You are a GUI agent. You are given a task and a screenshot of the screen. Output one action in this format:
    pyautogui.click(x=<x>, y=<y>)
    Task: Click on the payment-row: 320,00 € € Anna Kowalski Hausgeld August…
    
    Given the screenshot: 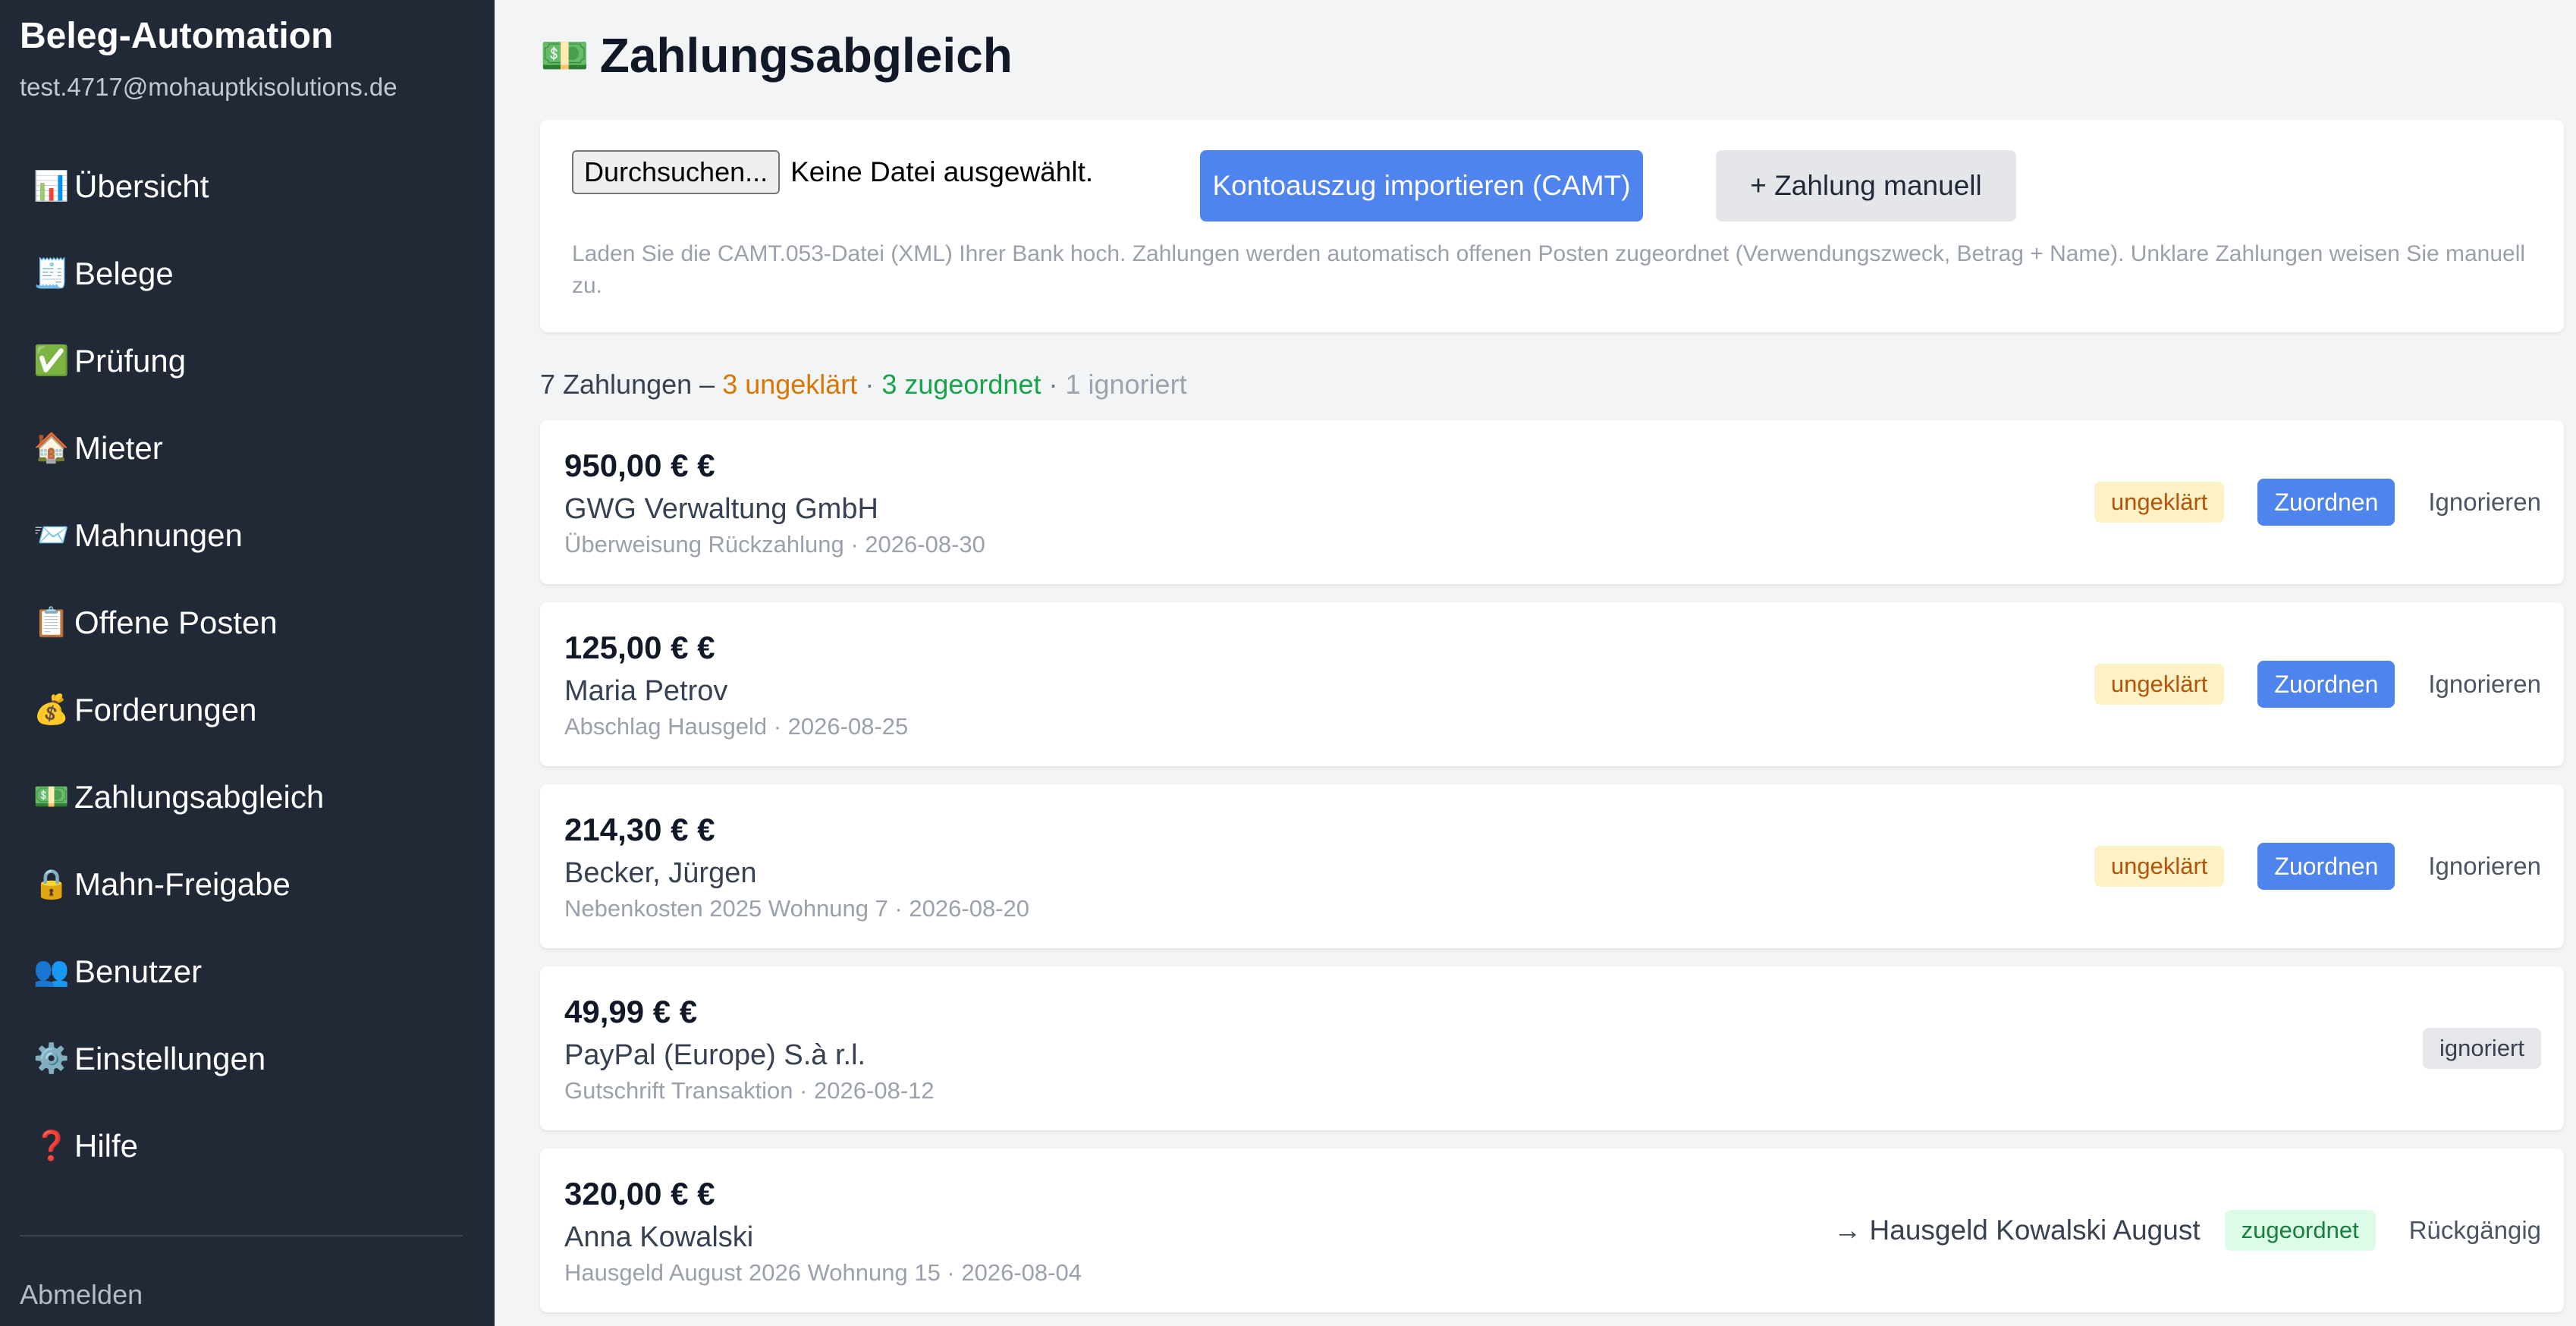 What is the action you would take?
    pyautogui.click(x=1552, y=1230)
    